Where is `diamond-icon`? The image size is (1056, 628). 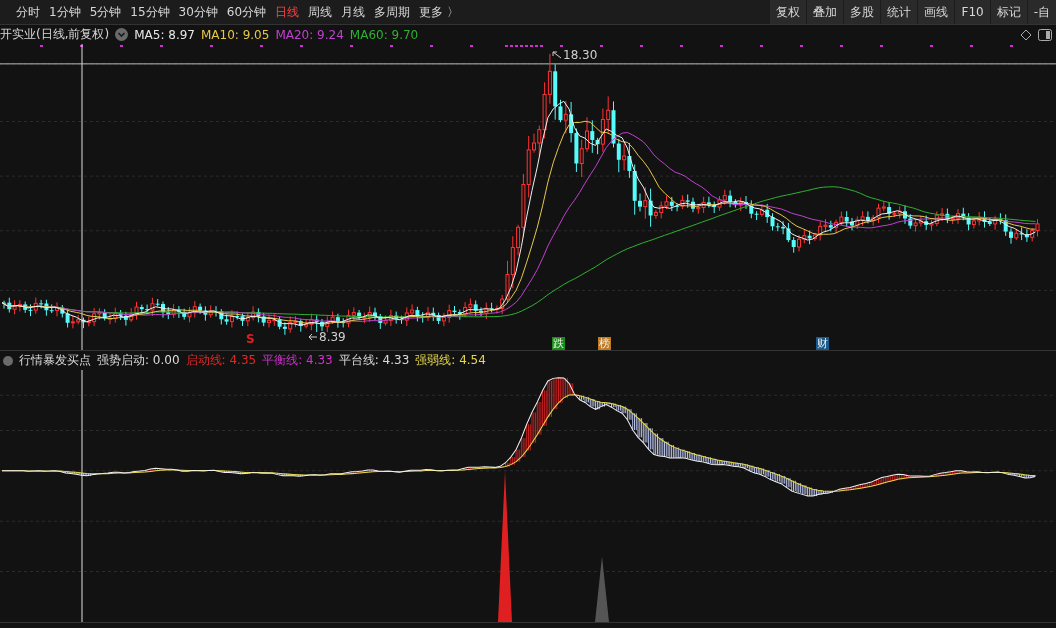 diamond-icon is located at coordinates (1026, 34).